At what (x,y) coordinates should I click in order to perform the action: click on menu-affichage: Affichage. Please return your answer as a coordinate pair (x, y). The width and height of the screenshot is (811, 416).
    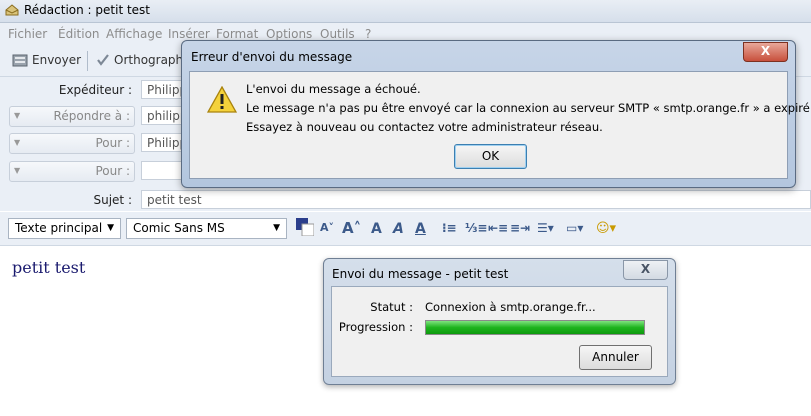
    Looking at the image, I should click on (134, 34).